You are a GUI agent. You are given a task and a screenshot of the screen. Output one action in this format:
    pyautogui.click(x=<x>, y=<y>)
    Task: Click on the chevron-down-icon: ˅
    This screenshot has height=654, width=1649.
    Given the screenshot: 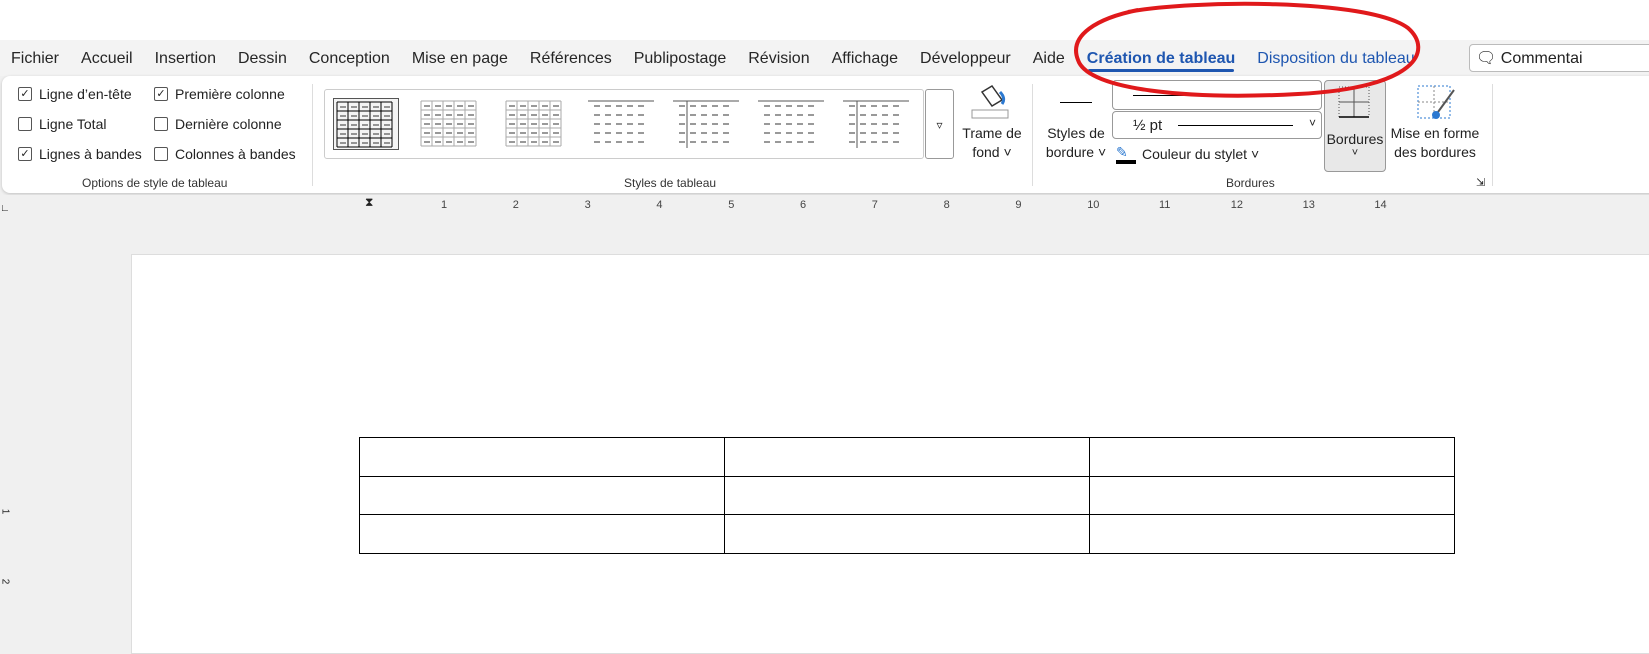 What is the action you would take?
    pyautogui.click(x=1312, y=123)
    